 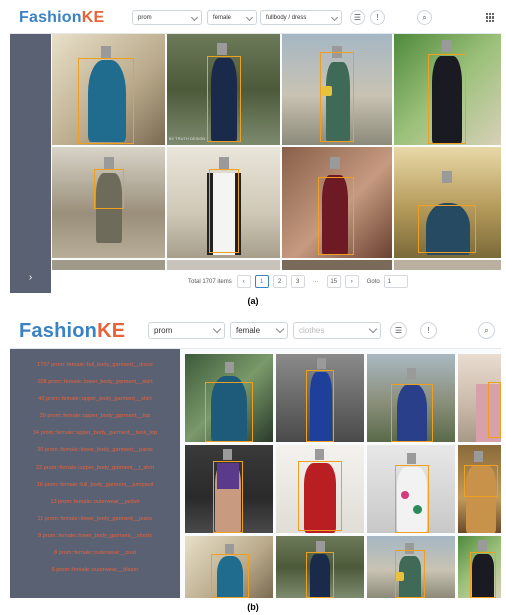 What do you see at coordinates (243, 281) in the screenshot?
I see `prev-page-button: ‹` at bounding box center [243, 281].